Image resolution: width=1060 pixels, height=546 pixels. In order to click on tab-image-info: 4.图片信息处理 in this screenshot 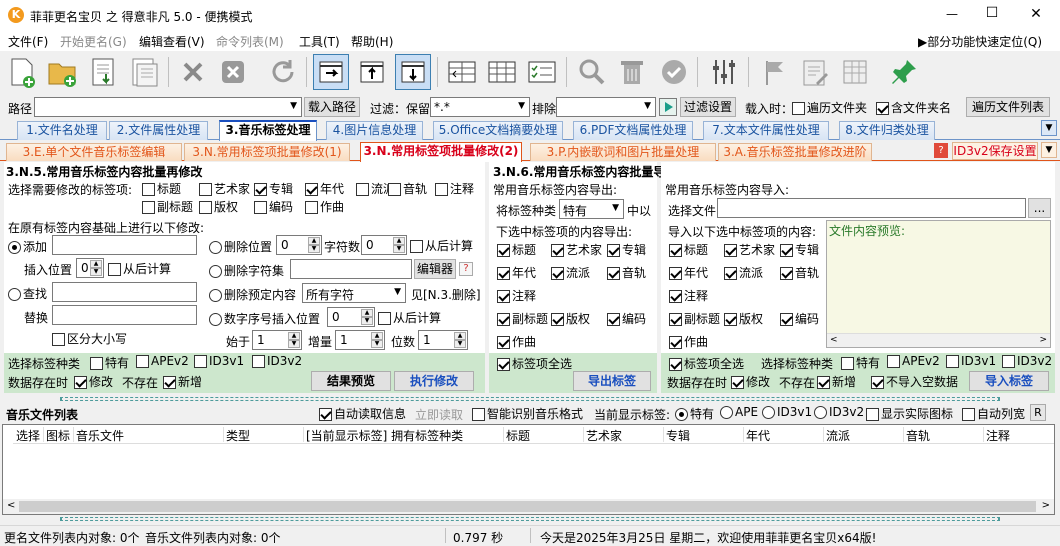, I will do `click(374, 130)`.